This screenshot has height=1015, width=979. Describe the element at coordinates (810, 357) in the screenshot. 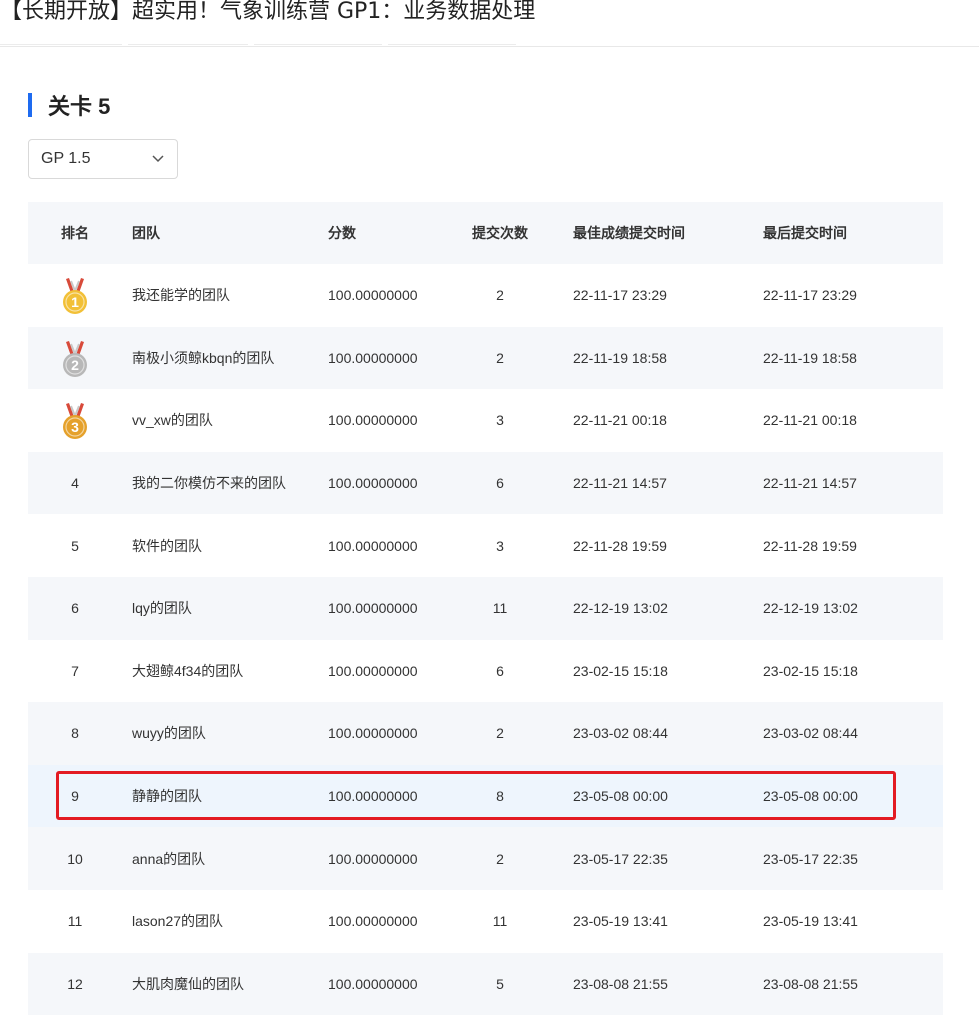

I see `last-time-cell: 22-11-19 18:58` at that location.